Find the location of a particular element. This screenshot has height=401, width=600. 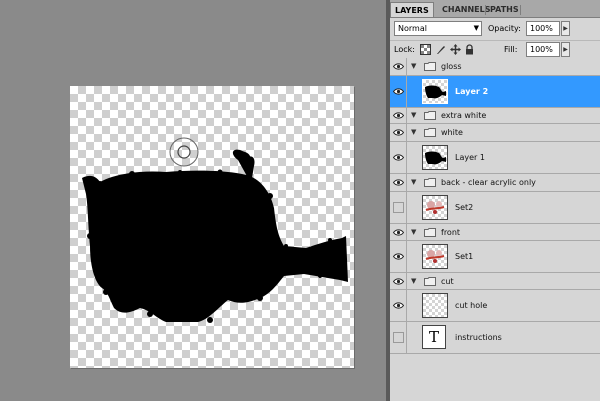

layer-name: Set2 is located at coordinates (464, 207).